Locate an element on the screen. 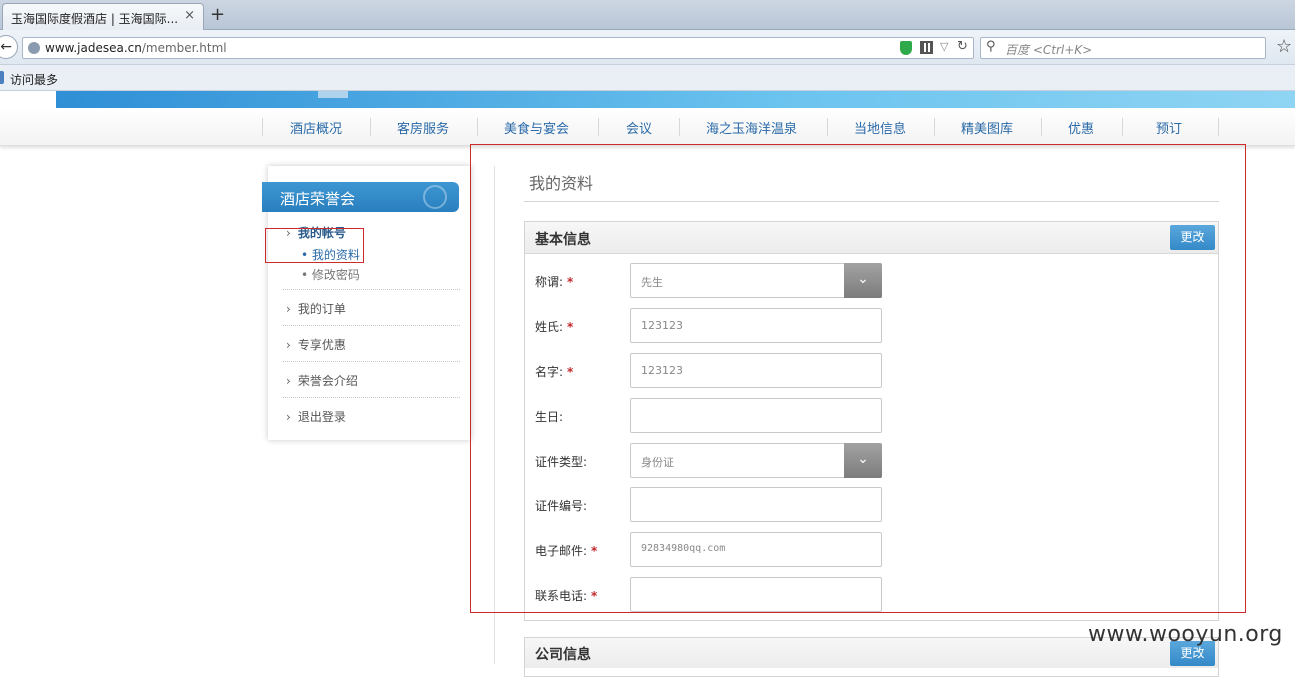 The image size is (1295, 677). nav-item-gallery: 精美图库 is located at coordinates (987, 127).